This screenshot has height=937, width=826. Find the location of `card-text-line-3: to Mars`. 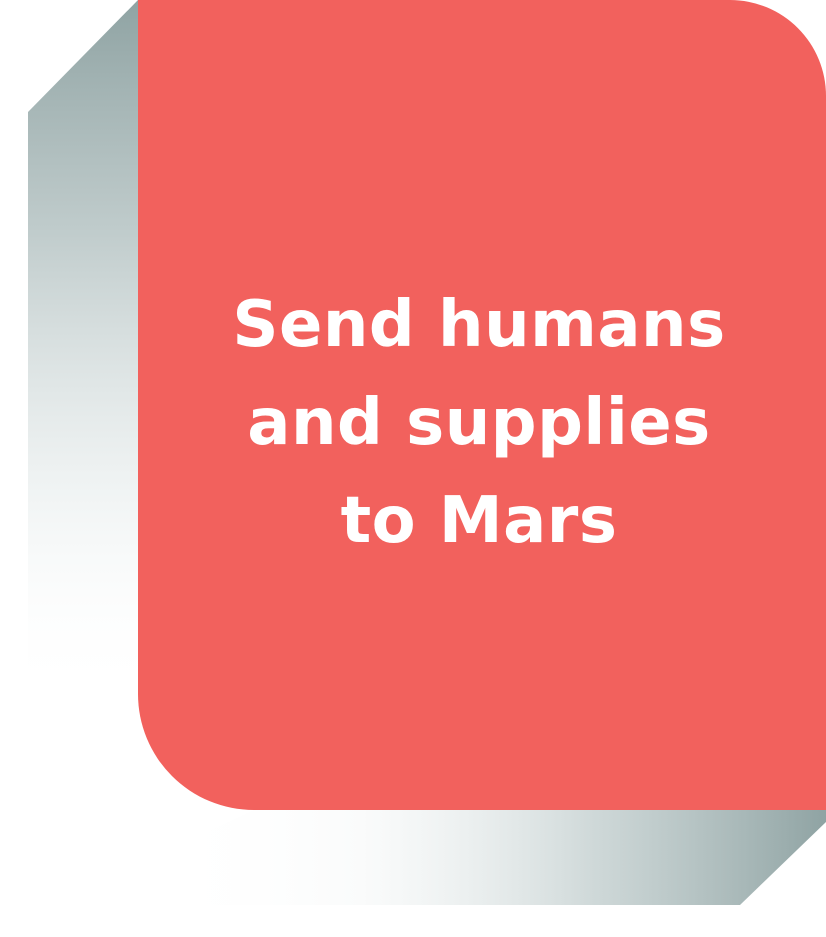

card-text-line-3: to Mars is located at coordinates (479, 521).